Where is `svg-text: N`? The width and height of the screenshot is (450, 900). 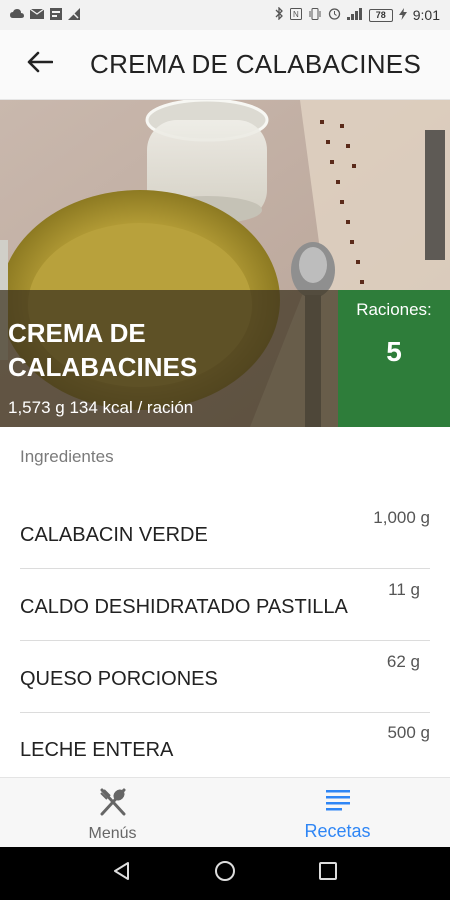
svg-text: N is located at coordinates (296, 14).